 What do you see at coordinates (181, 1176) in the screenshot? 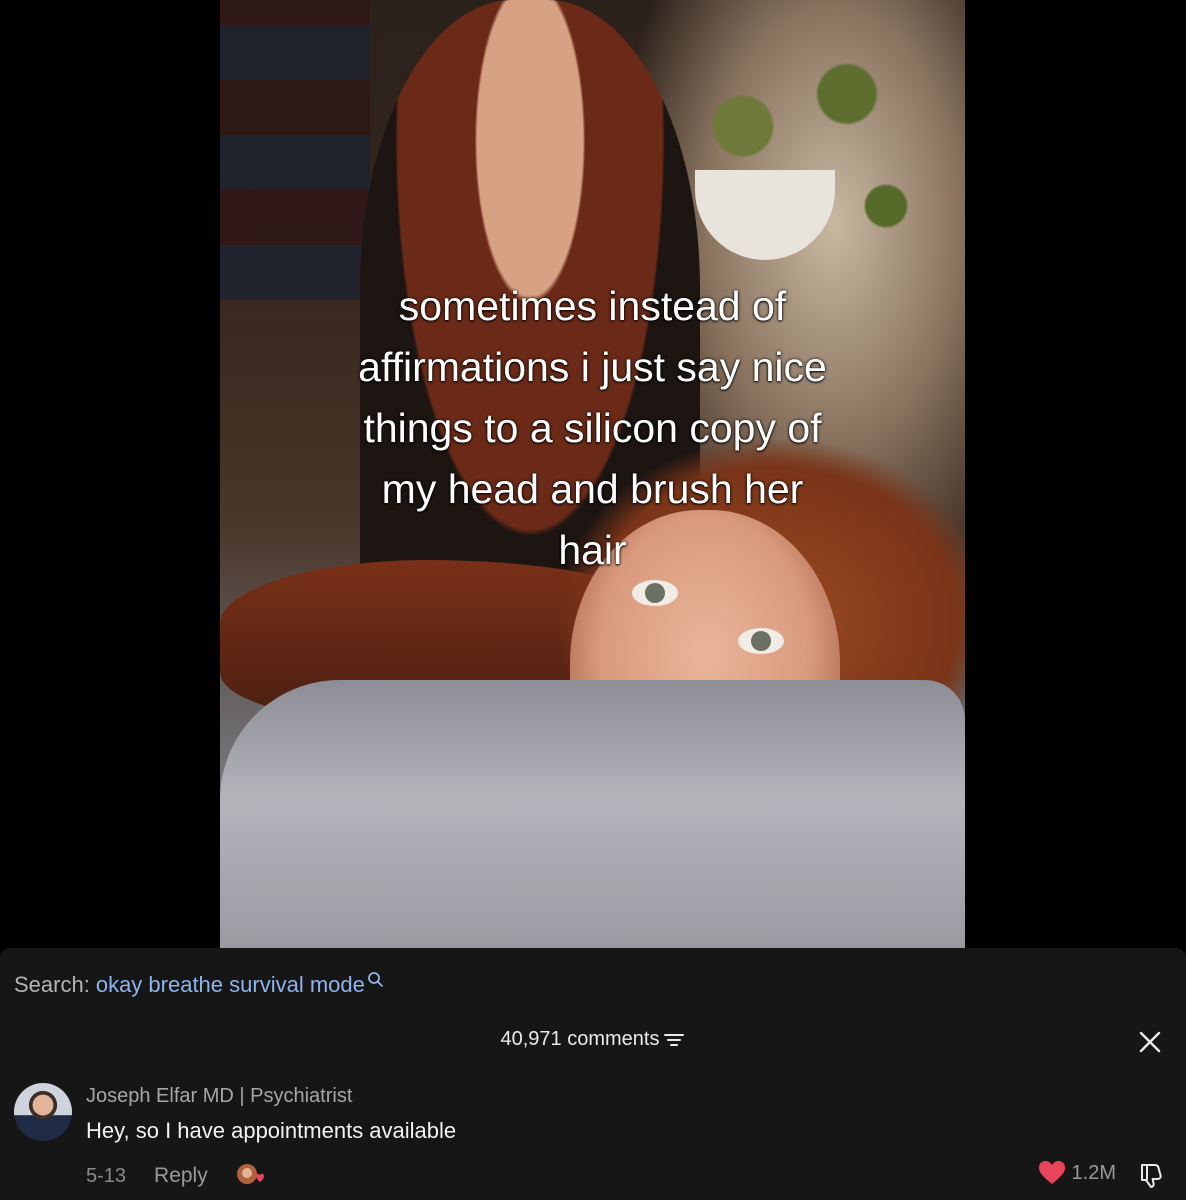
I see `reply-button: Reply` at bounding box center [181, 1176].